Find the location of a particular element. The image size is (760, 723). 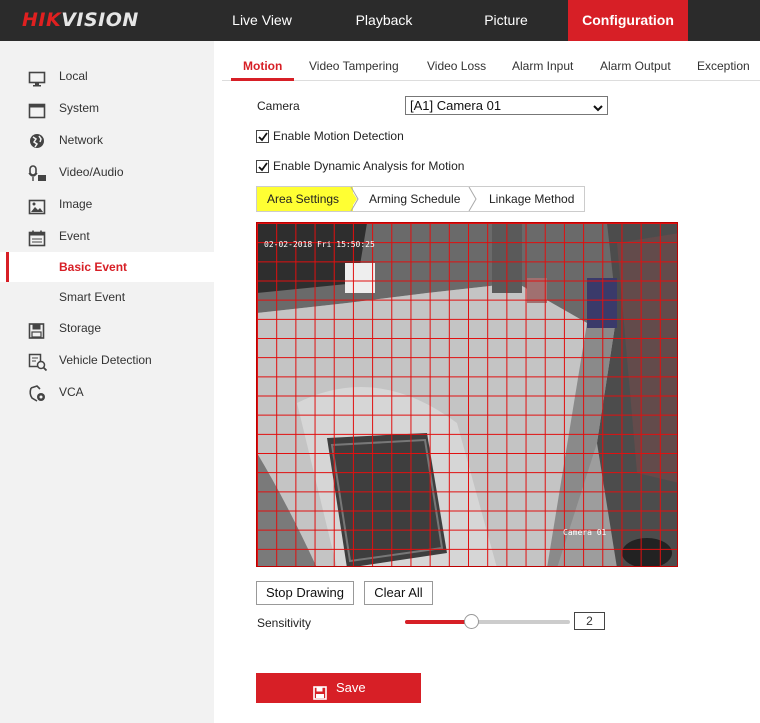

sidebar-item-image: Image is located at coordinates (107, 204).